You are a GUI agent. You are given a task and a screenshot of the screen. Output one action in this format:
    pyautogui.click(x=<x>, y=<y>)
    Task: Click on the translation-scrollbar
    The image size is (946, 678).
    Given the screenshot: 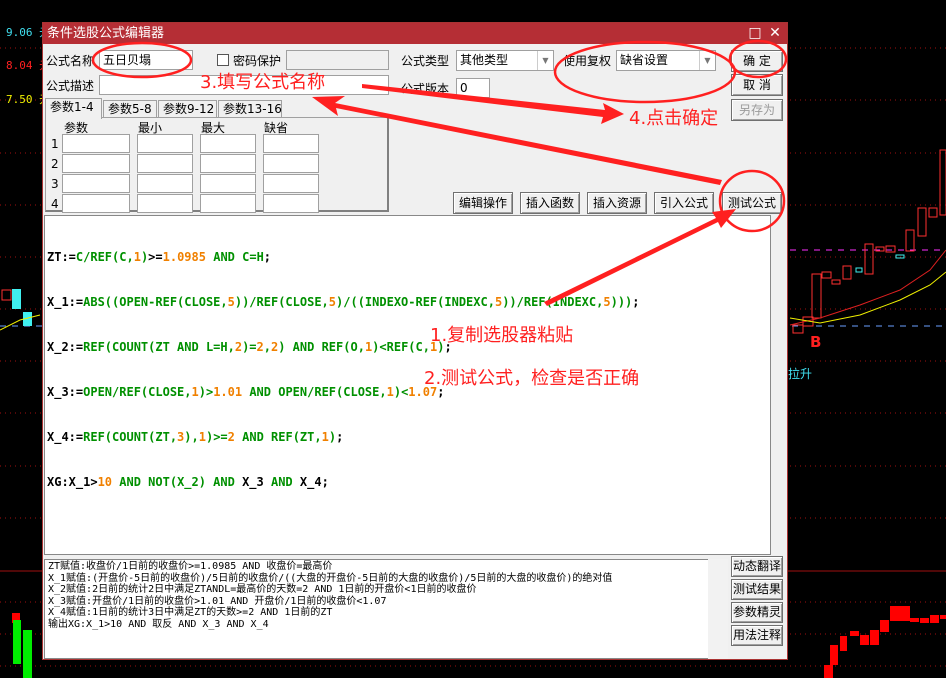 What is the action you would take?
    pyautogui.click(x=718, y=609)
    